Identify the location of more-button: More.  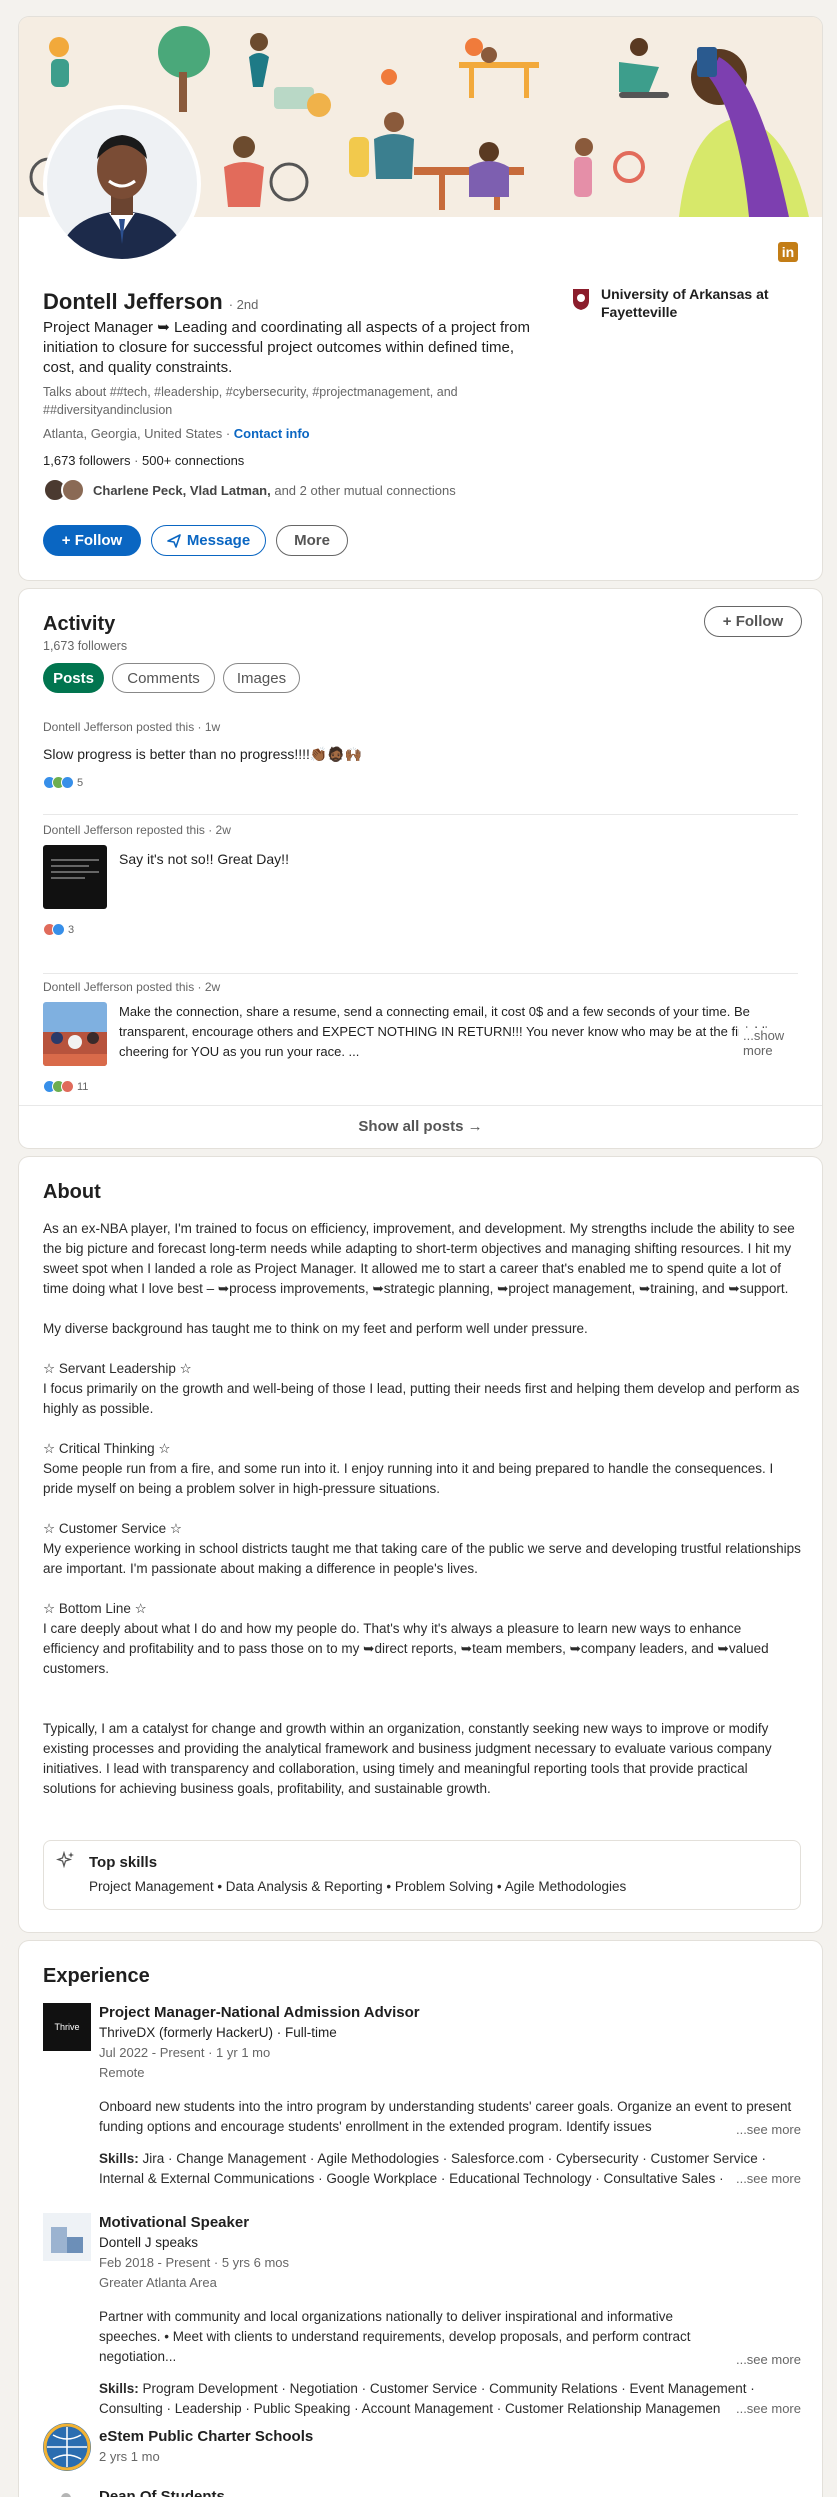
(312, 540).